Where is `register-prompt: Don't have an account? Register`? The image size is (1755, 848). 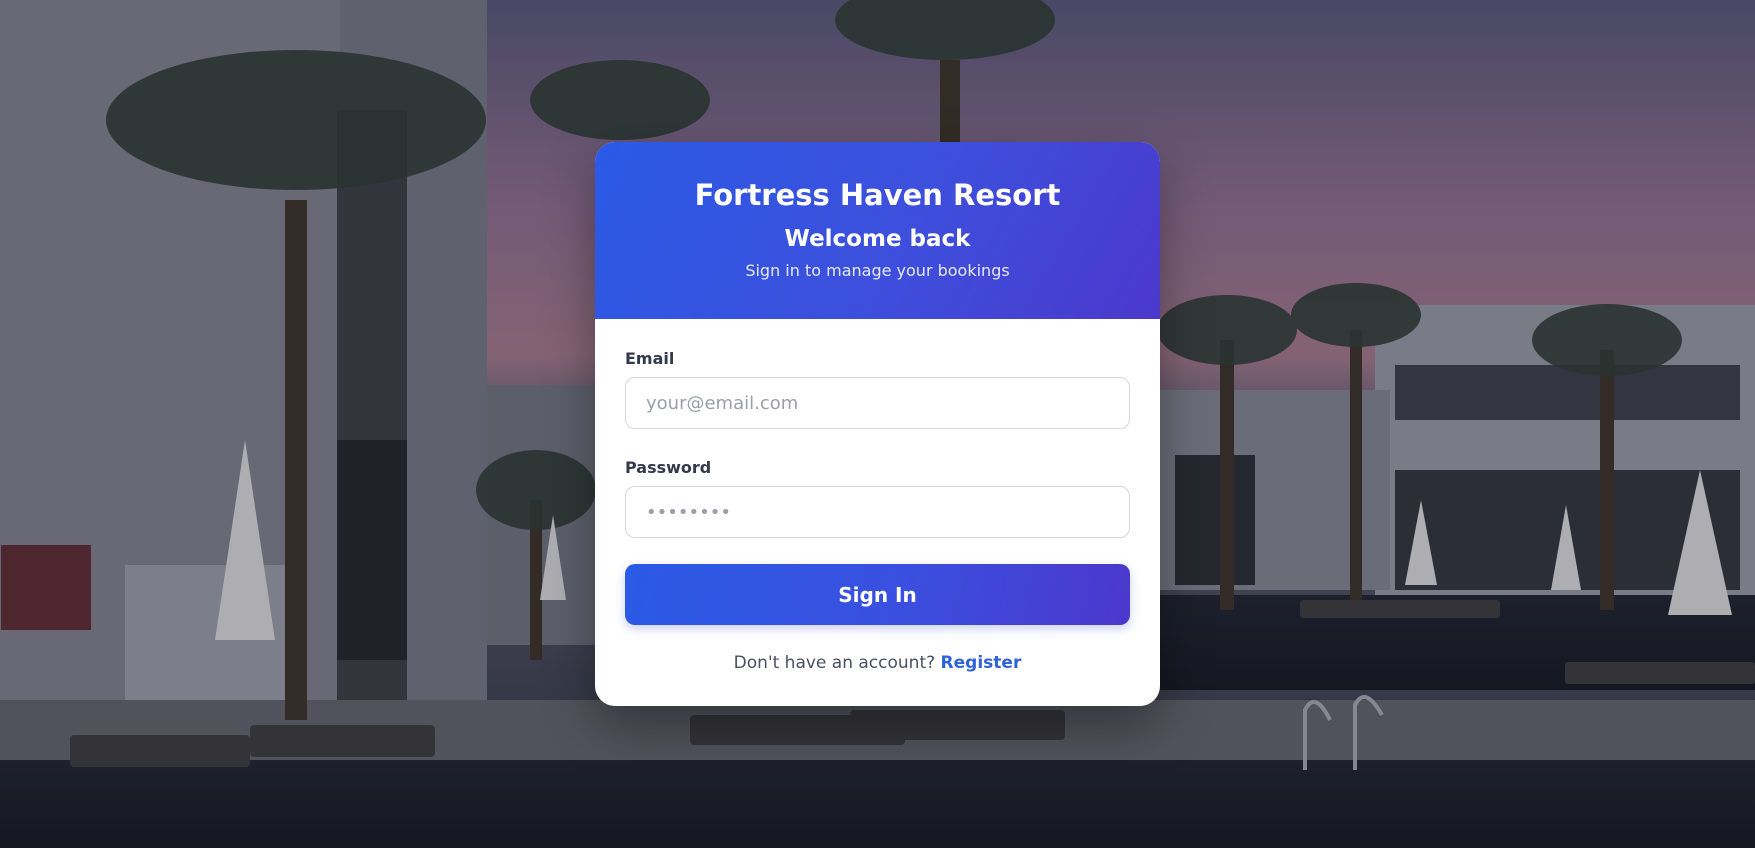 register-prompt: Don't have an account? Register is located at coordinates (877, 663).